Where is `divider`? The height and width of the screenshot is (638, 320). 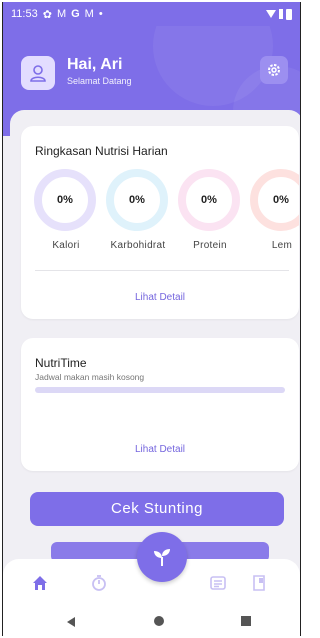
divider is located at coordinates (162, 270).